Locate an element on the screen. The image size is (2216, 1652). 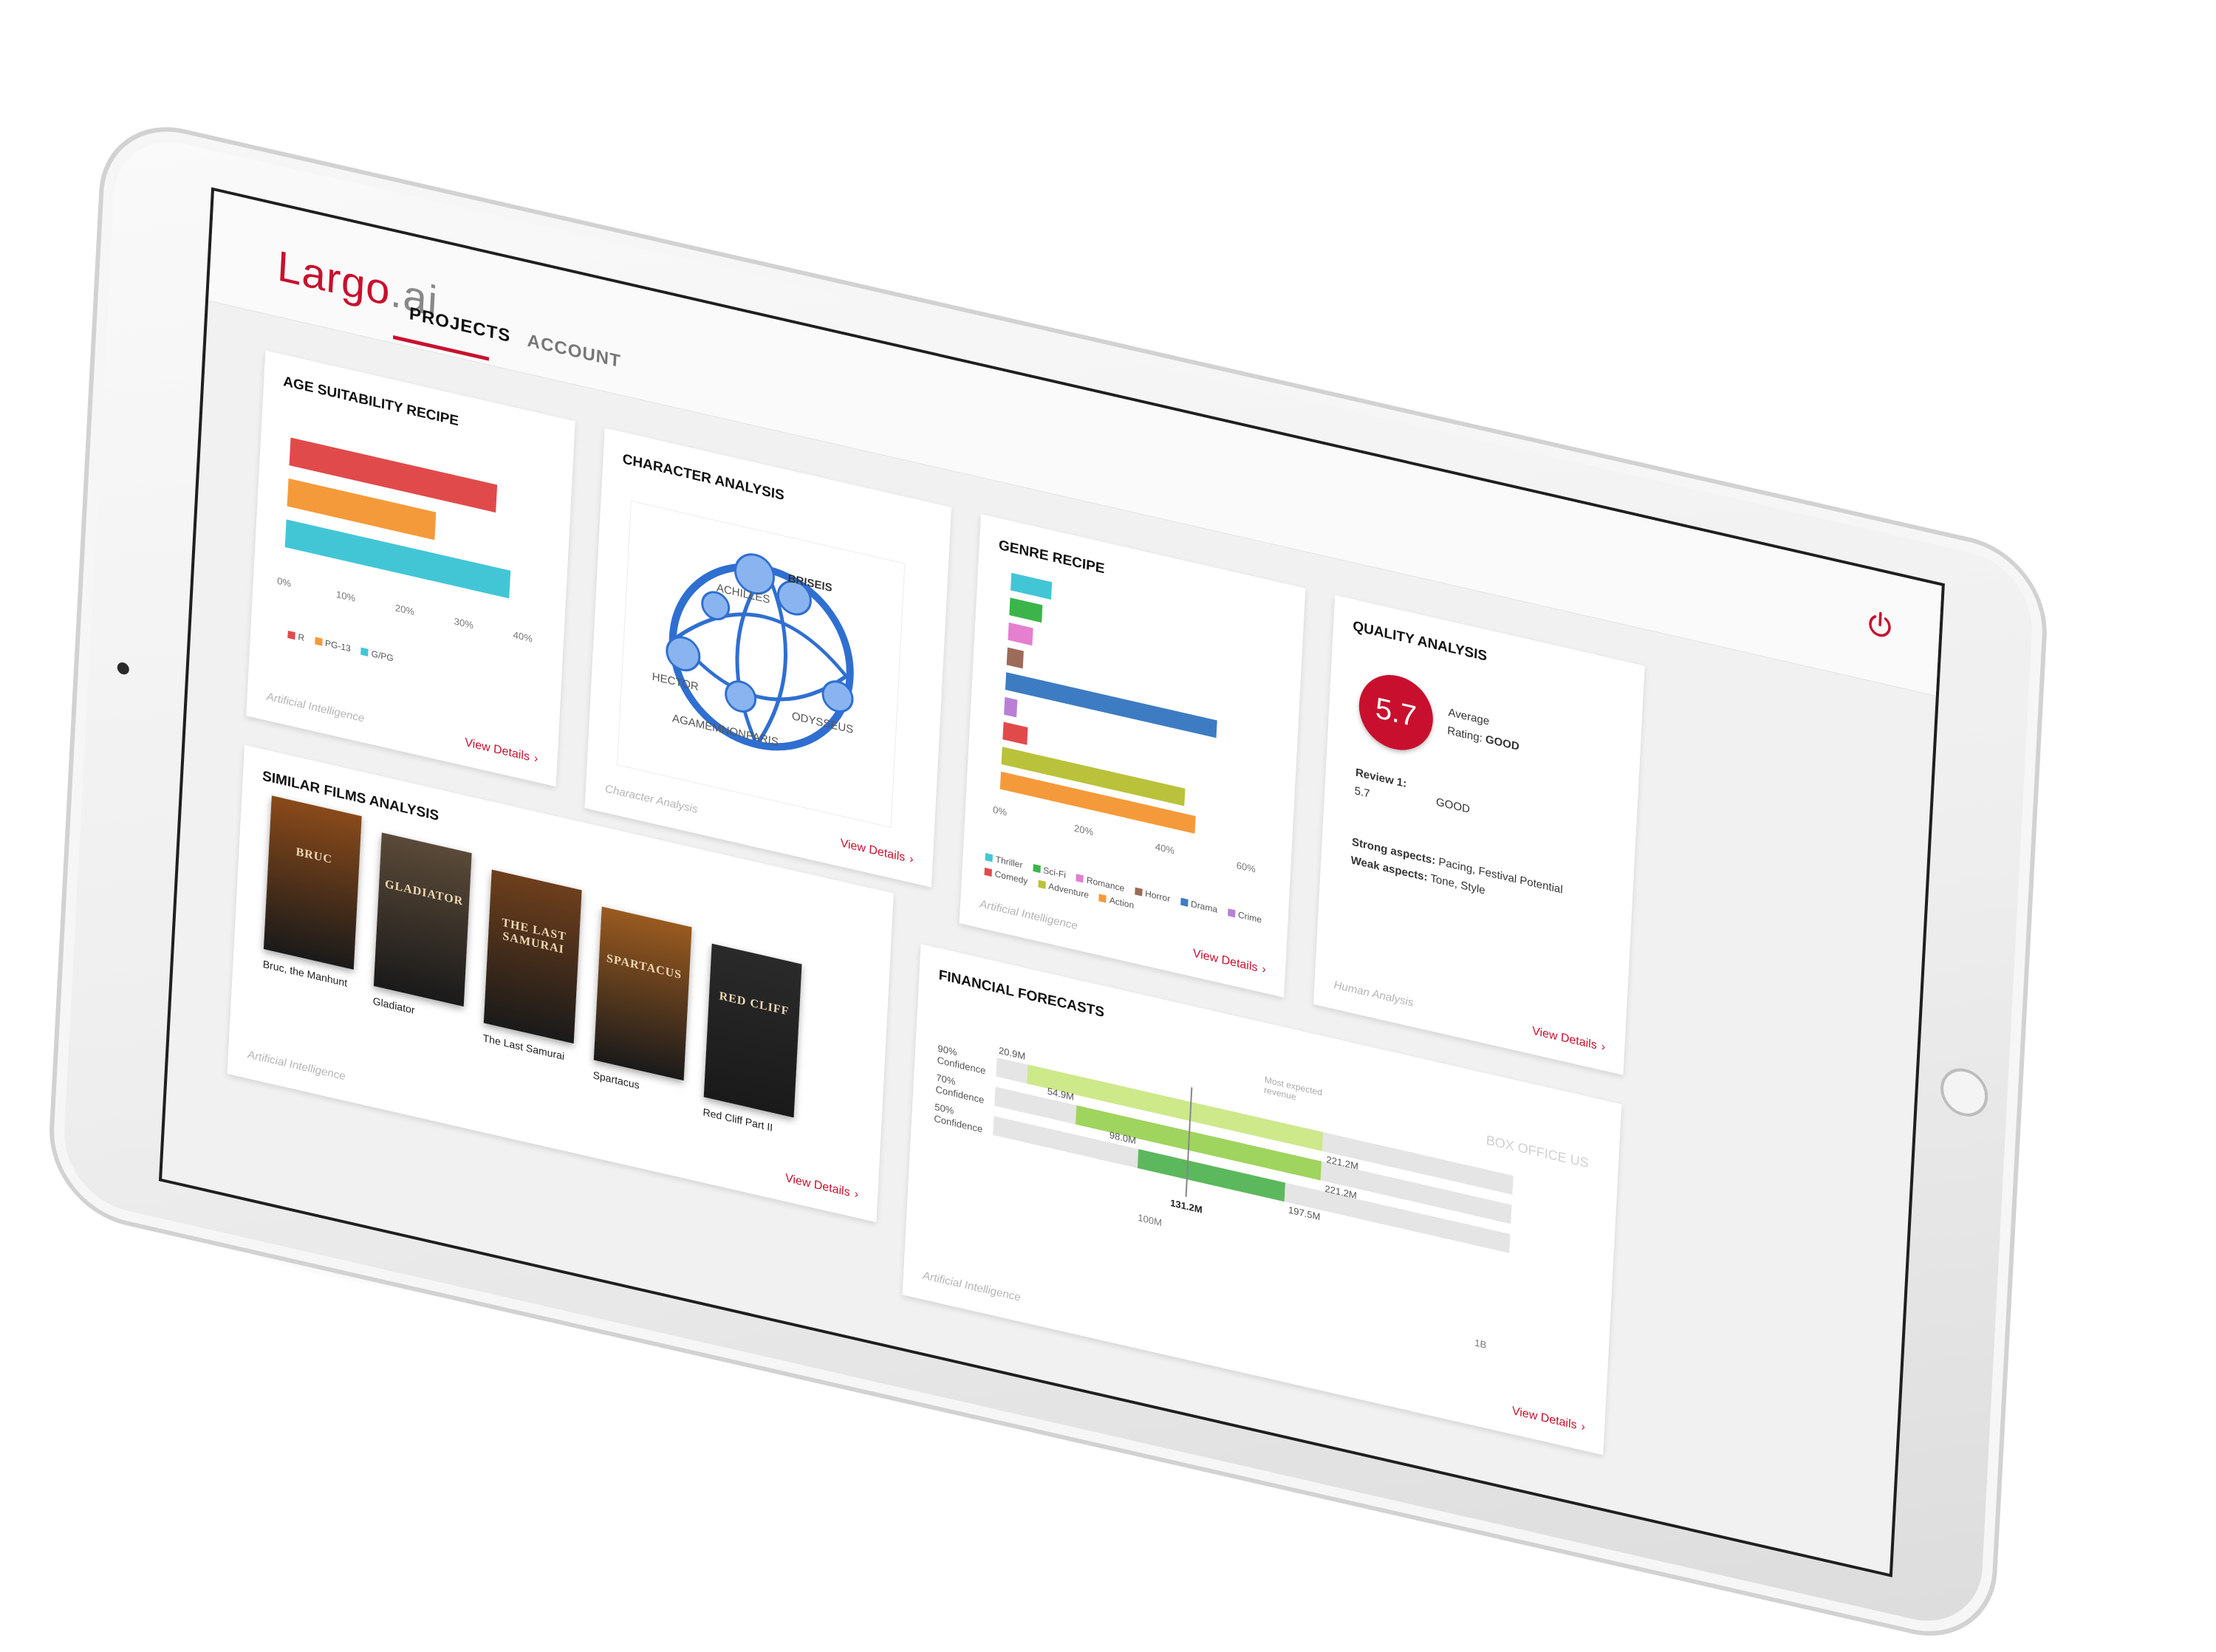
film-title: Gladiator is located at coordinates (393, 1005).